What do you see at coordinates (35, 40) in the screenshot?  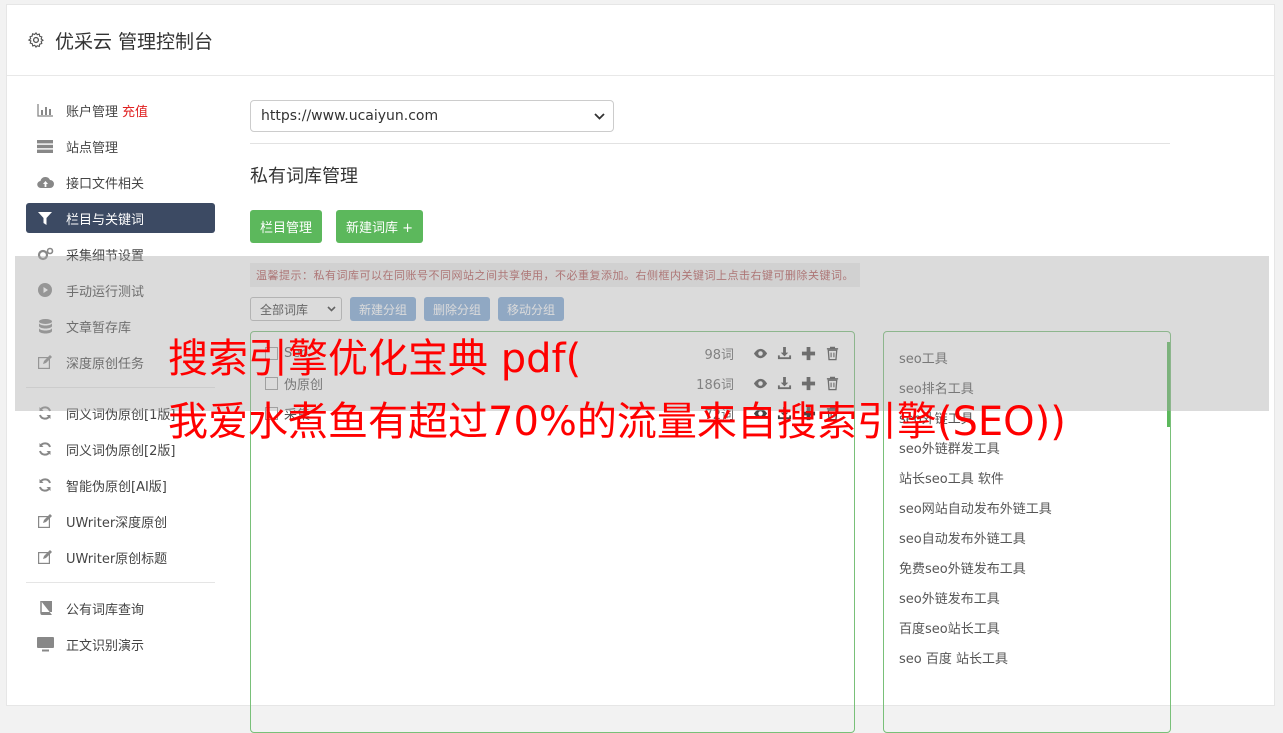 I see `gear-icon` at bounding box center [35, 40].